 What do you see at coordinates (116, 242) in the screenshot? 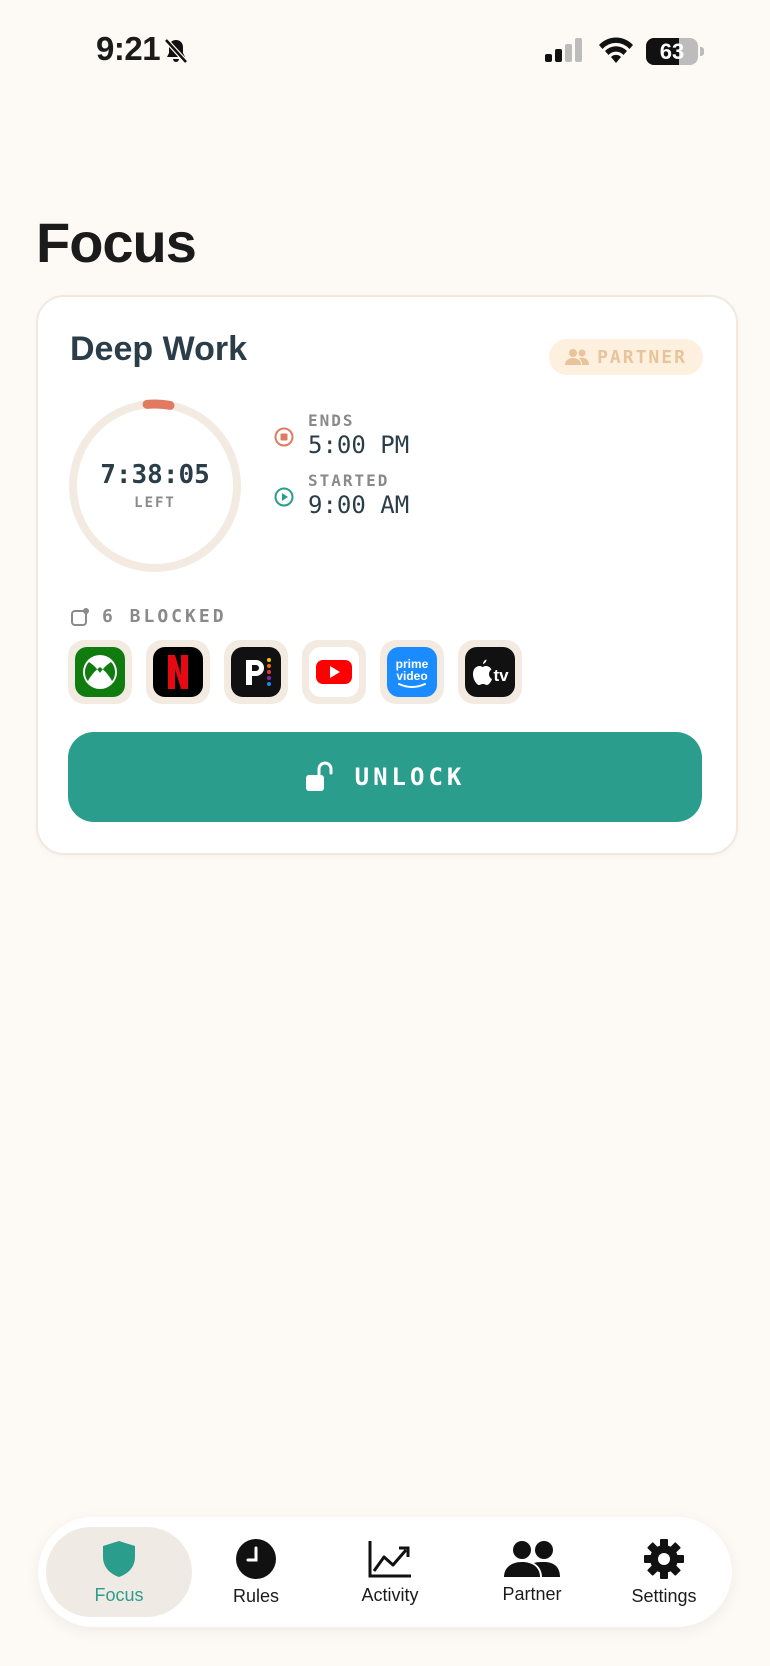
I see `page-title: Focus` at bounding box center [116, 242].